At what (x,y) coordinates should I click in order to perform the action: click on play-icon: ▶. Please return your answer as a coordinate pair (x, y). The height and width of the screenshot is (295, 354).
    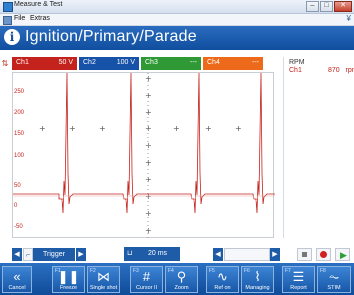
    Looking at the image, I should click on (343, 255).